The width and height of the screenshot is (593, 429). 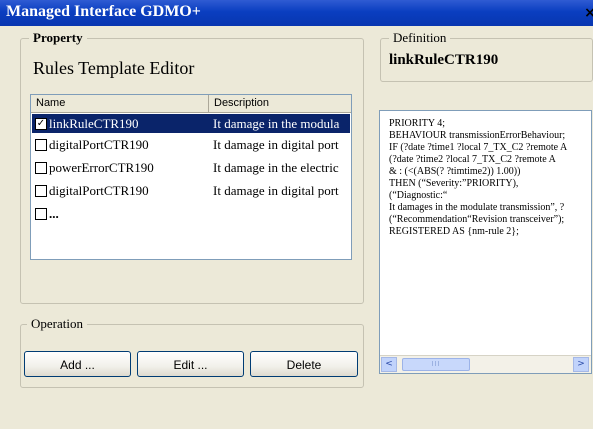 I want to click on code-line: & : (<(ABS(? ?timtime2)) 1.00)), so click(x=455, y=171).